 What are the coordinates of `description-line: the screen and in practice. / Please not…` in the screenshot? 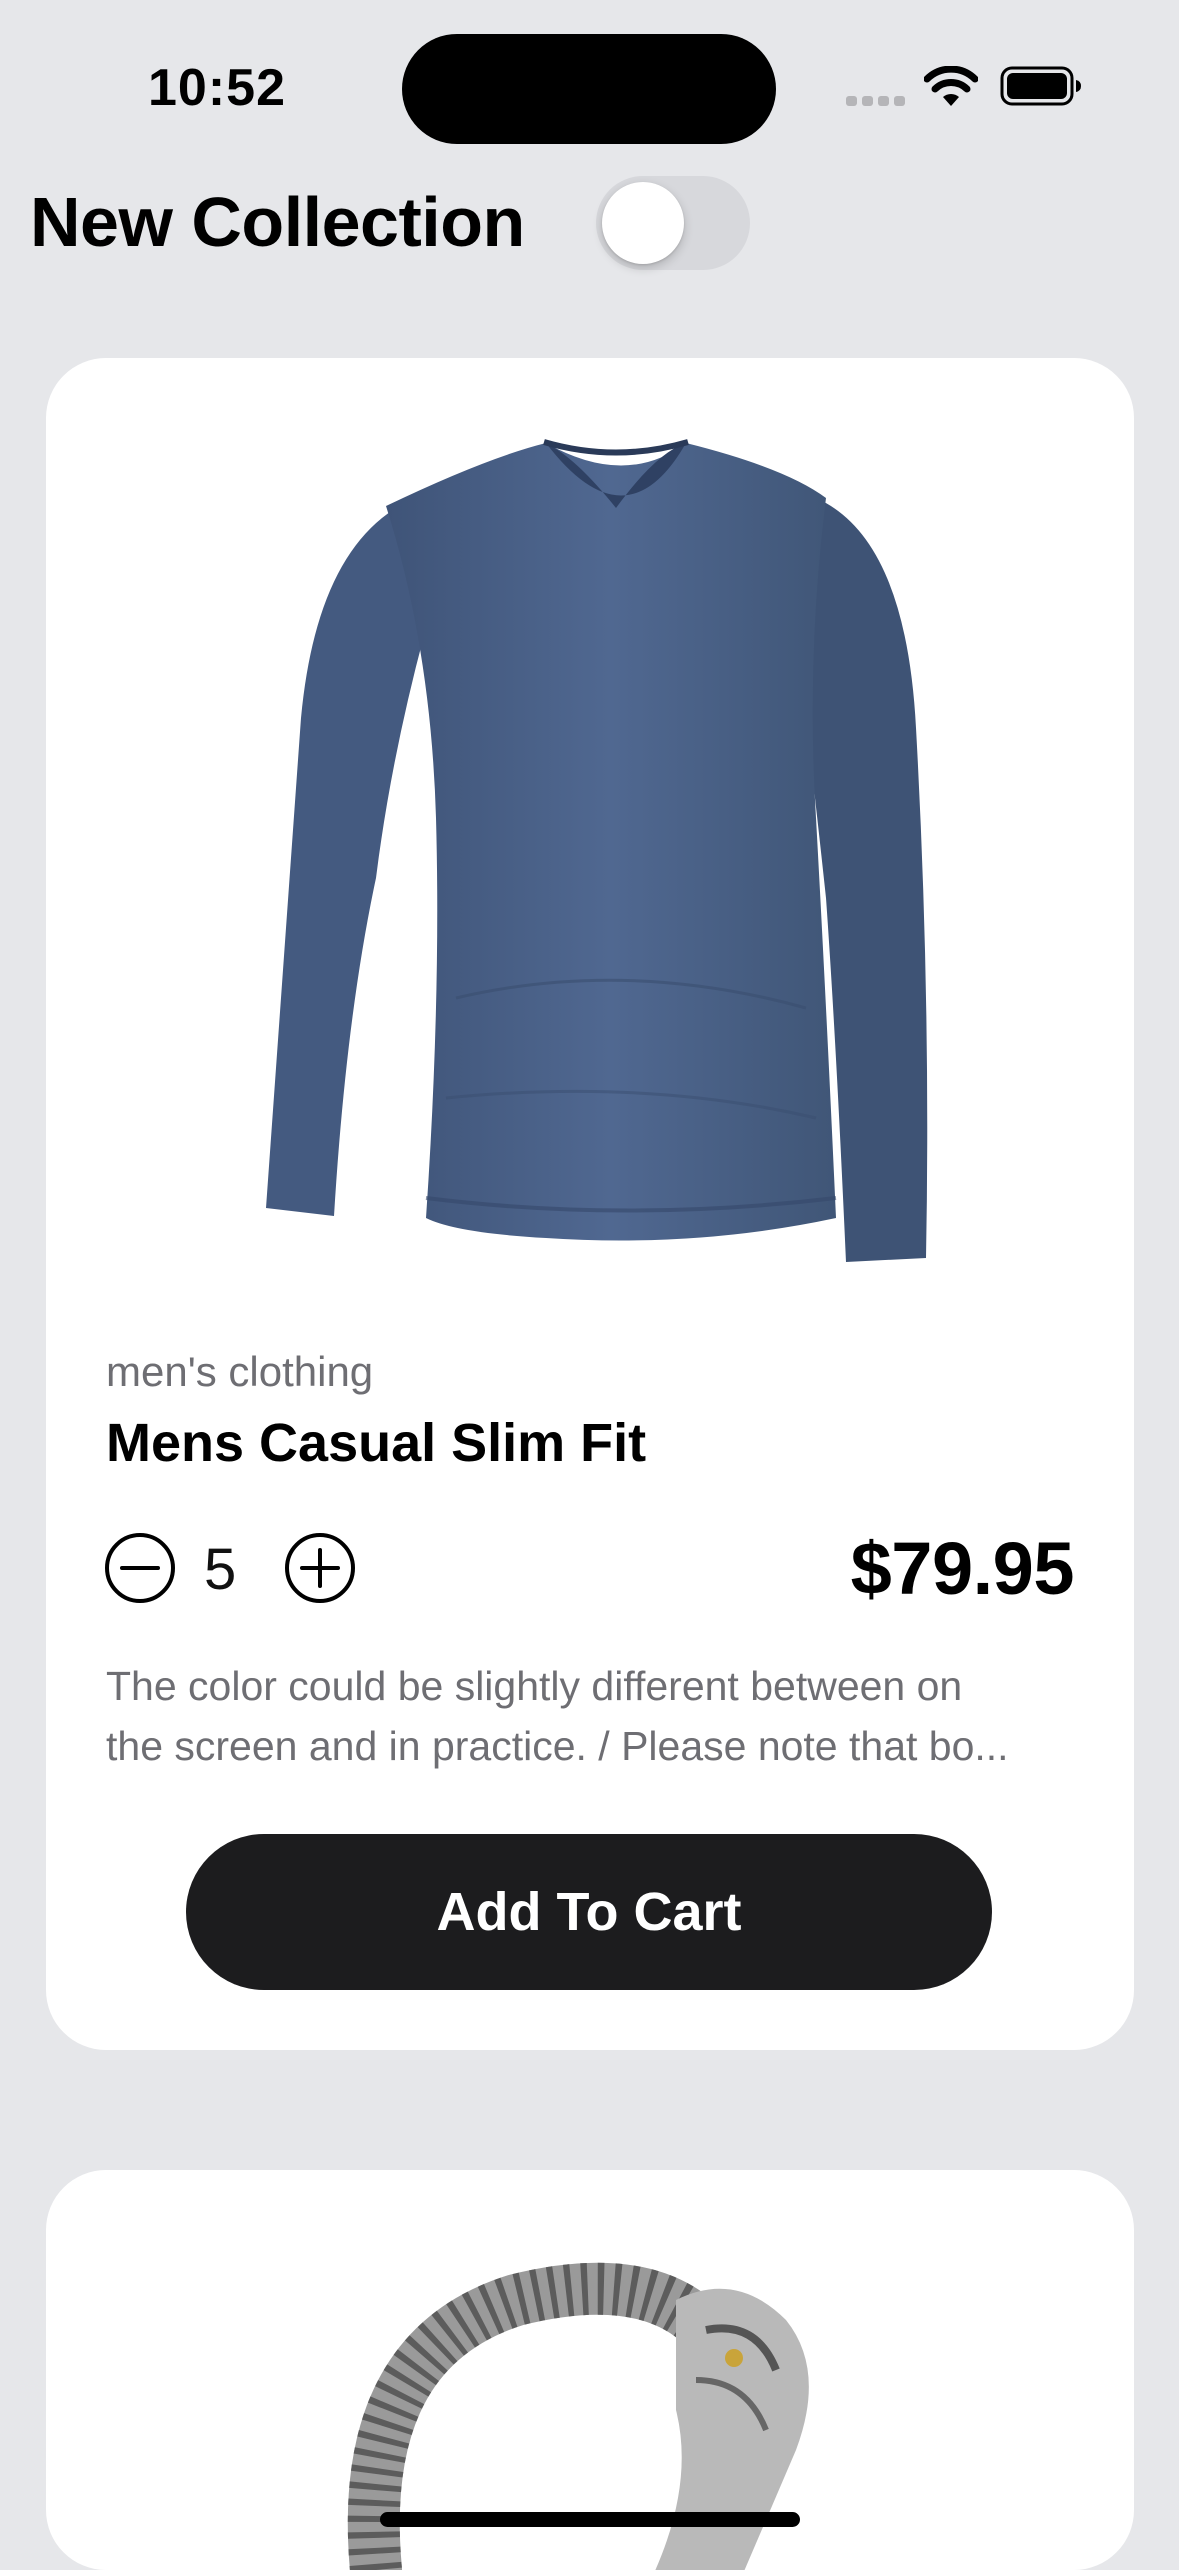 It's located at (557, 1746).